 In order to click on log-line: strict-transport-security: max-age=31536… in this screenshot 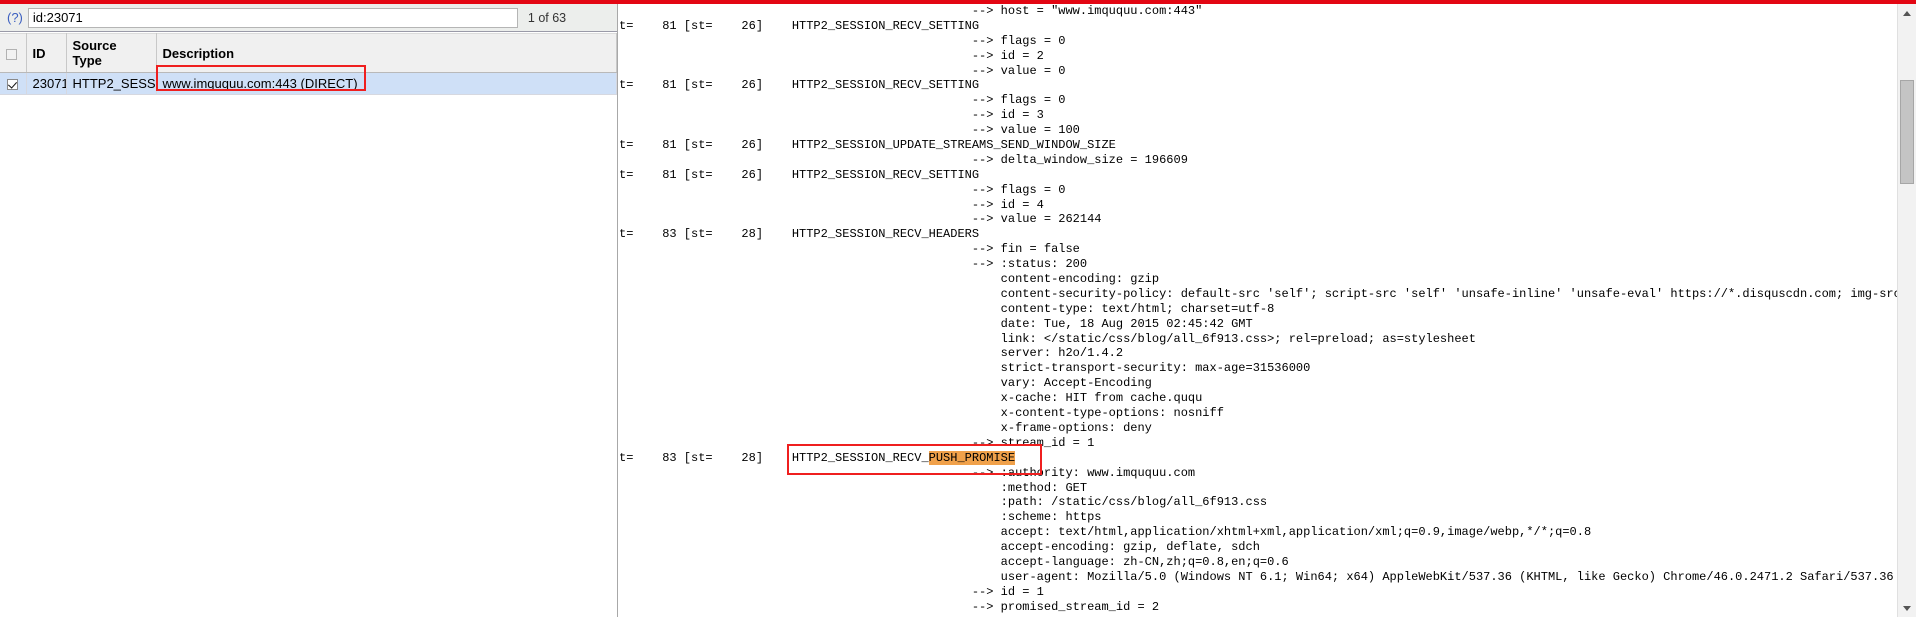, I will do `click(965, 368)`.